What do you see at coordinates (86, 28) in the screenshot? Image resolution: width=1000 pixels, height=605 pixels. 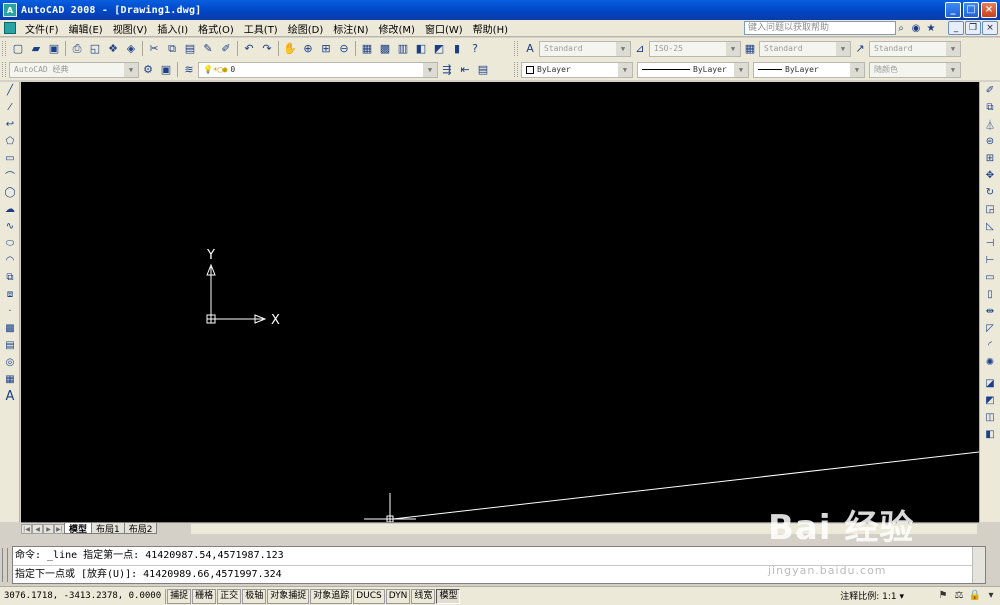 I see `menu-edit: 编辑(E)` at bounding box center [86, 28].